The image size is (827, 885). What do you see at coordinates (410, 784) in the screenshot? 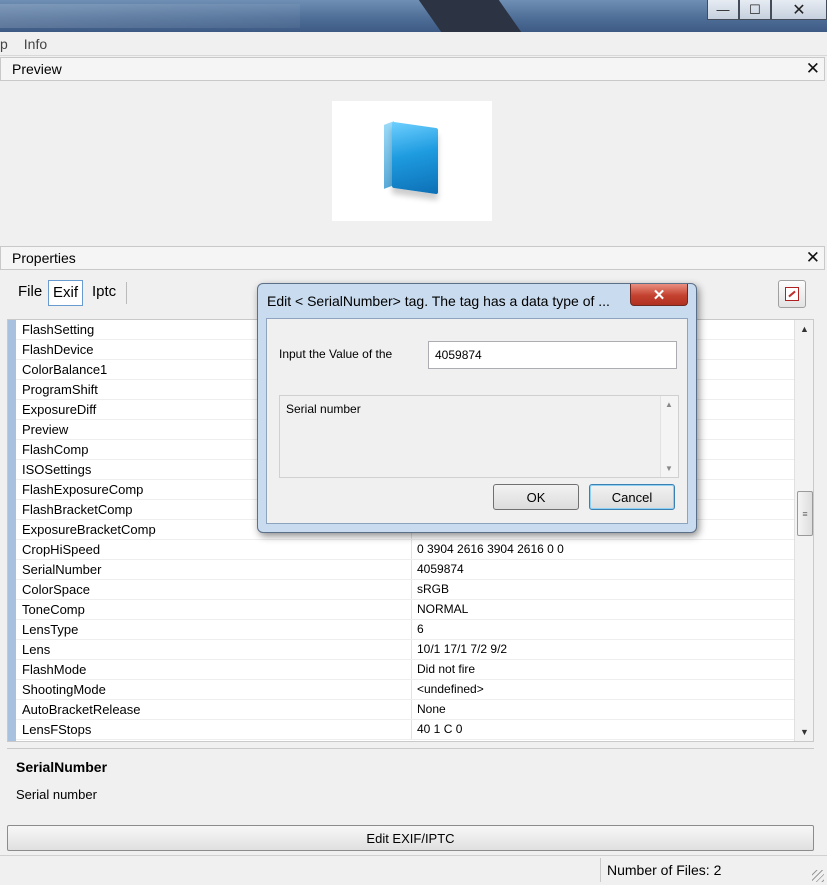
I see `description-area: SerialNumber Serial number` at bounding box center [410, 784].